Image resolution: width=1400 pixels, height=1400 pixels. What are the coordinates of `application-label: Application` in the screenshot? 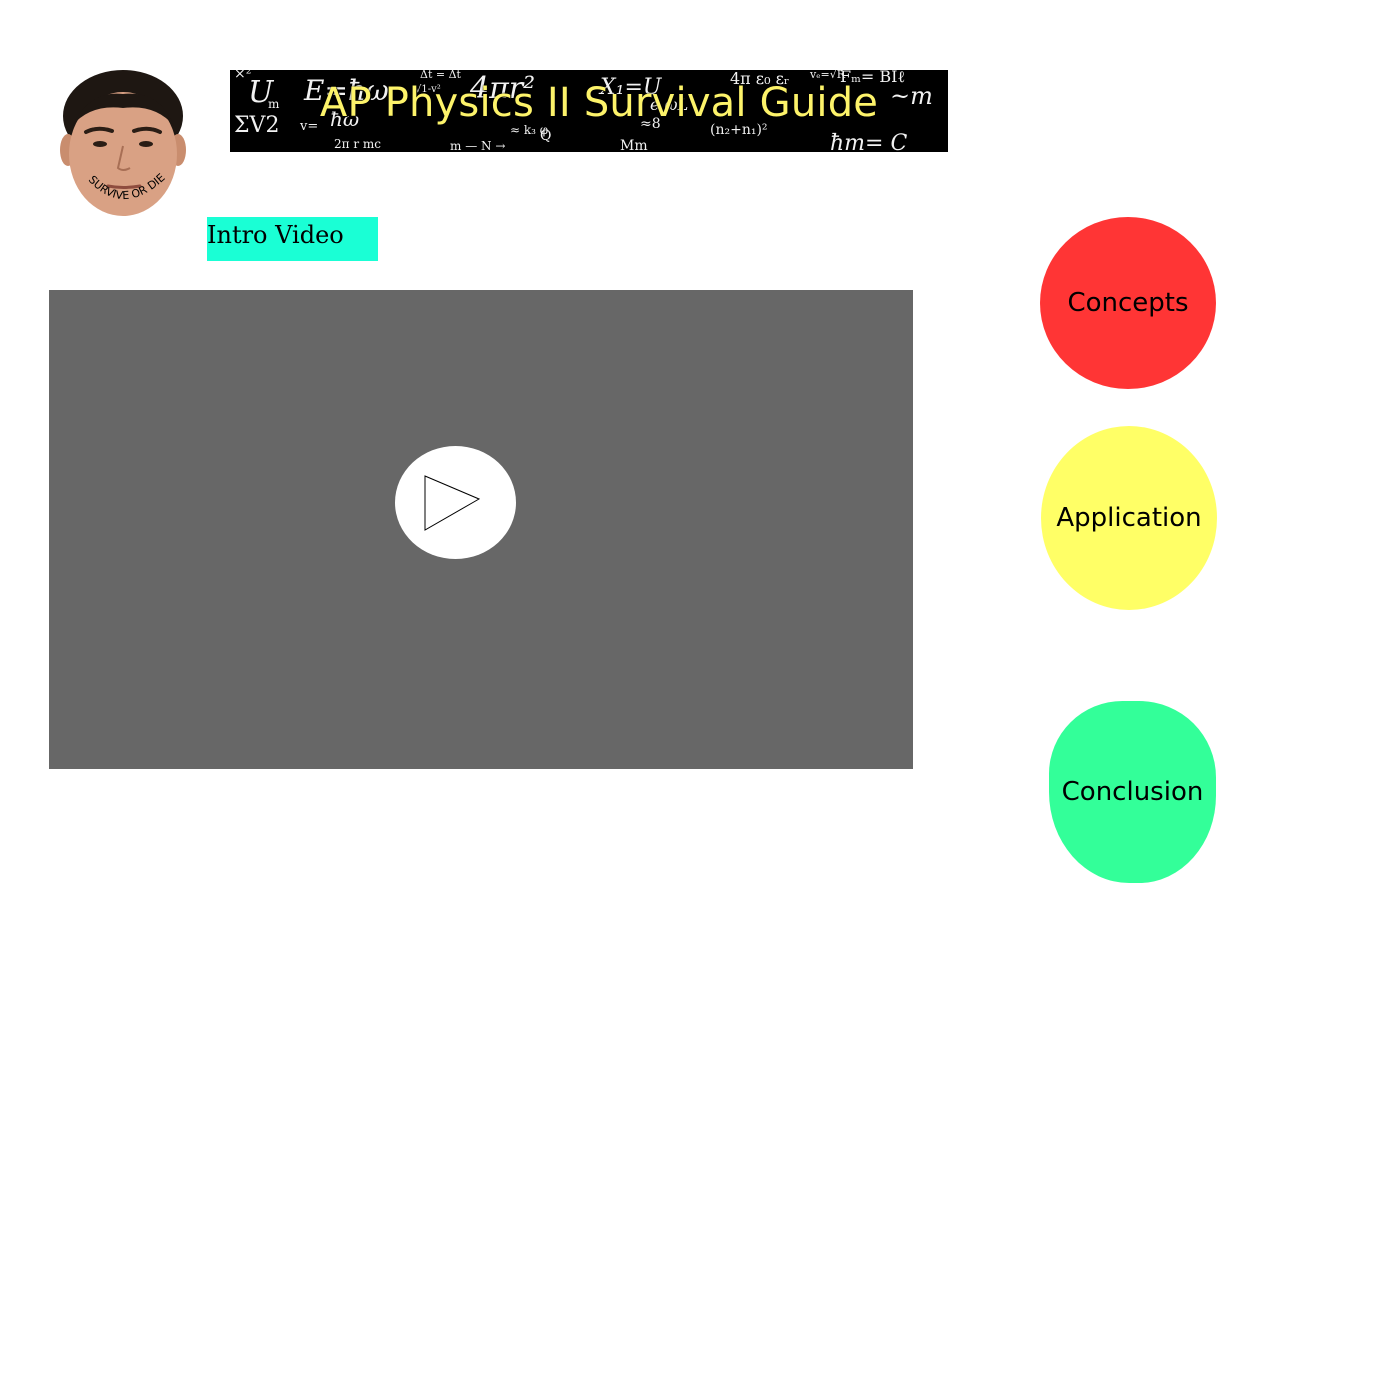 It's located at (1129, 518).